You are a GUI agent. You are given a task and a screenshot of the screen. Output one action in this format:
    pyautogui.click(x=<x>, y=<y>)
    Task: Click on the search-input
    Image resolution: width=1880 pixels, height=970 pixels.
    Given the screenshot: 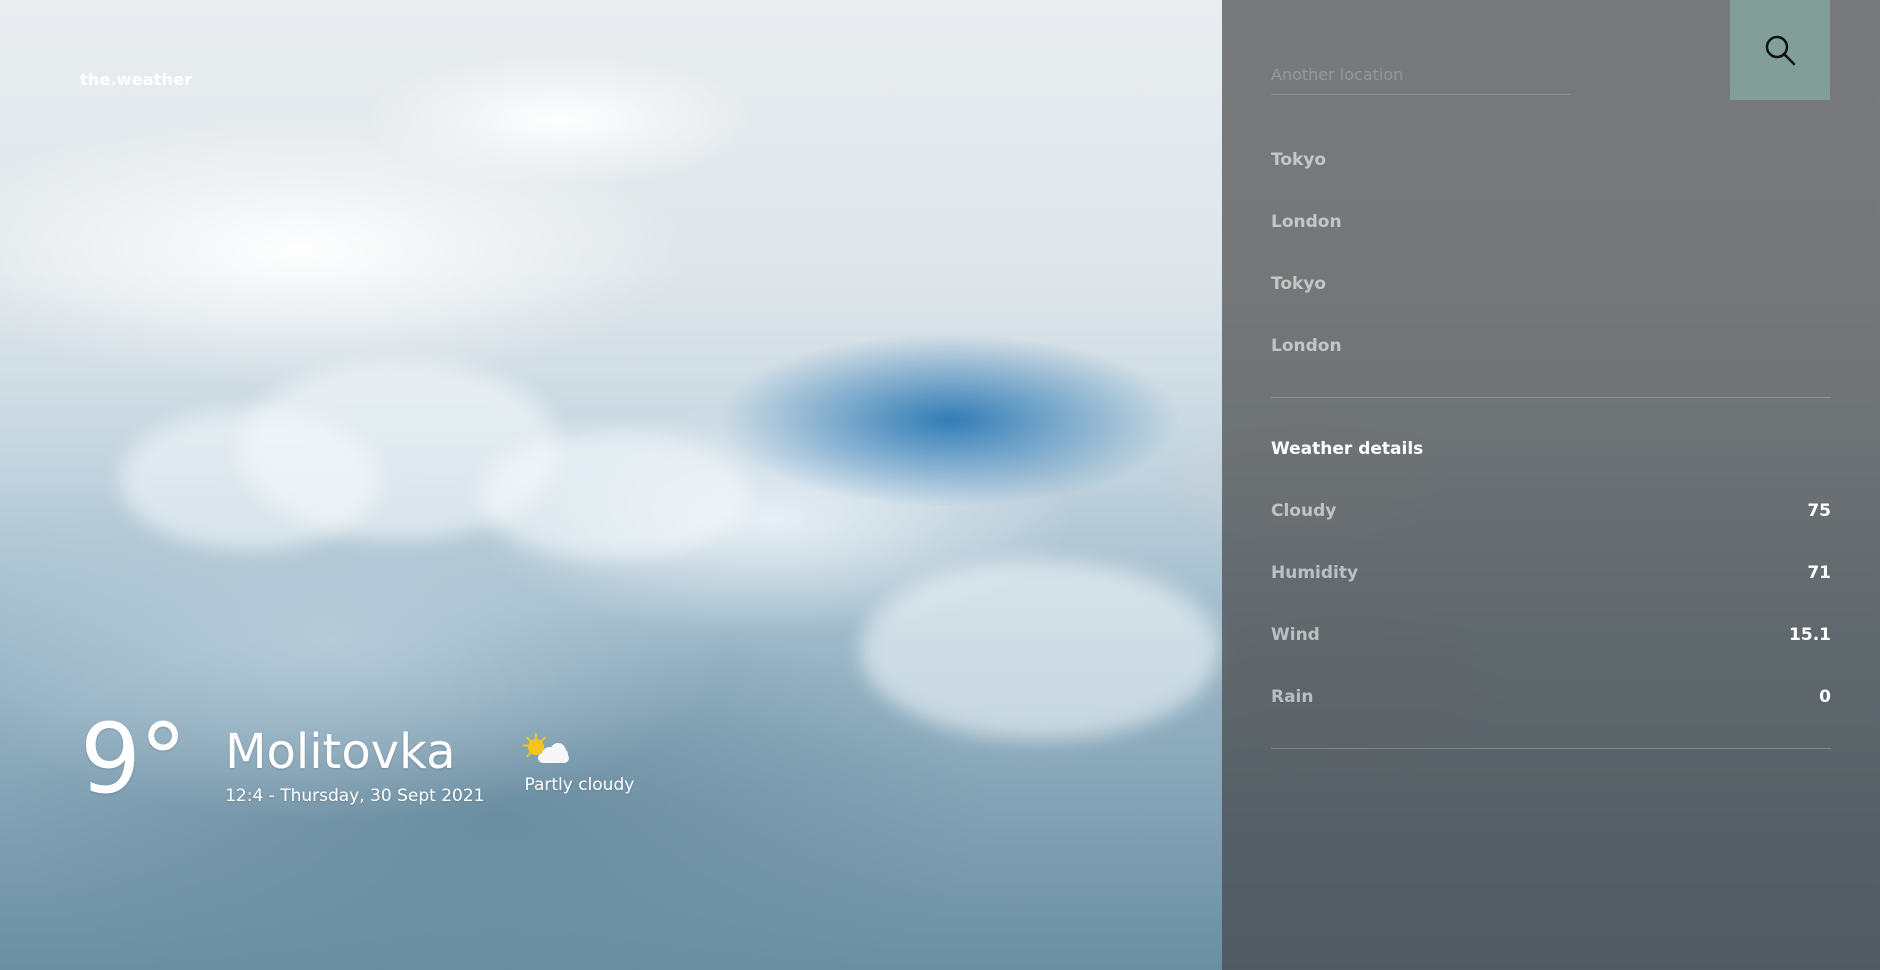 What is the action you would take?
    pyautogui.click(x=1421, y=71)
    